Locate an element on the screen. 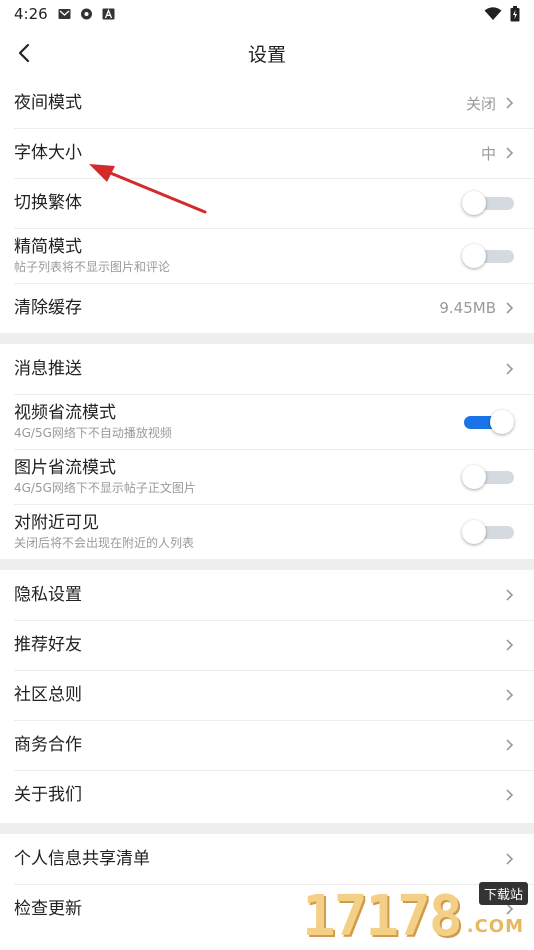 This screenshot has width=534, height=950. check-update-label: 检查更新 is located at coordinates (48, 908).